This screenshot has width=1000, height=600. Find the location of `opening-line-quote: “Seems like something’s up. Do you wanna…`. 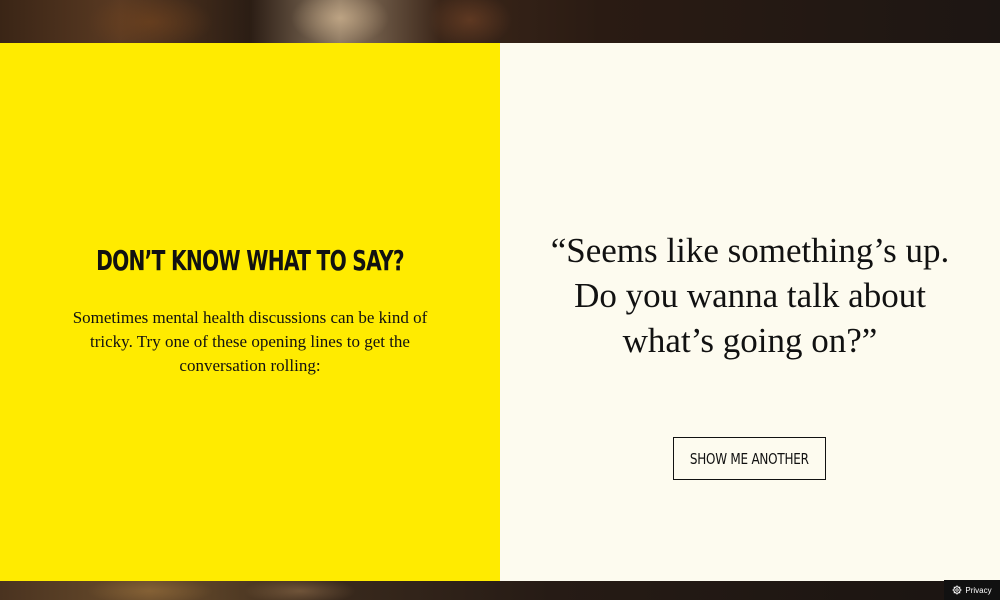

opening-line-quote: “Seems like something’s up. Do you wanna… is located at coordinates (750, 295).